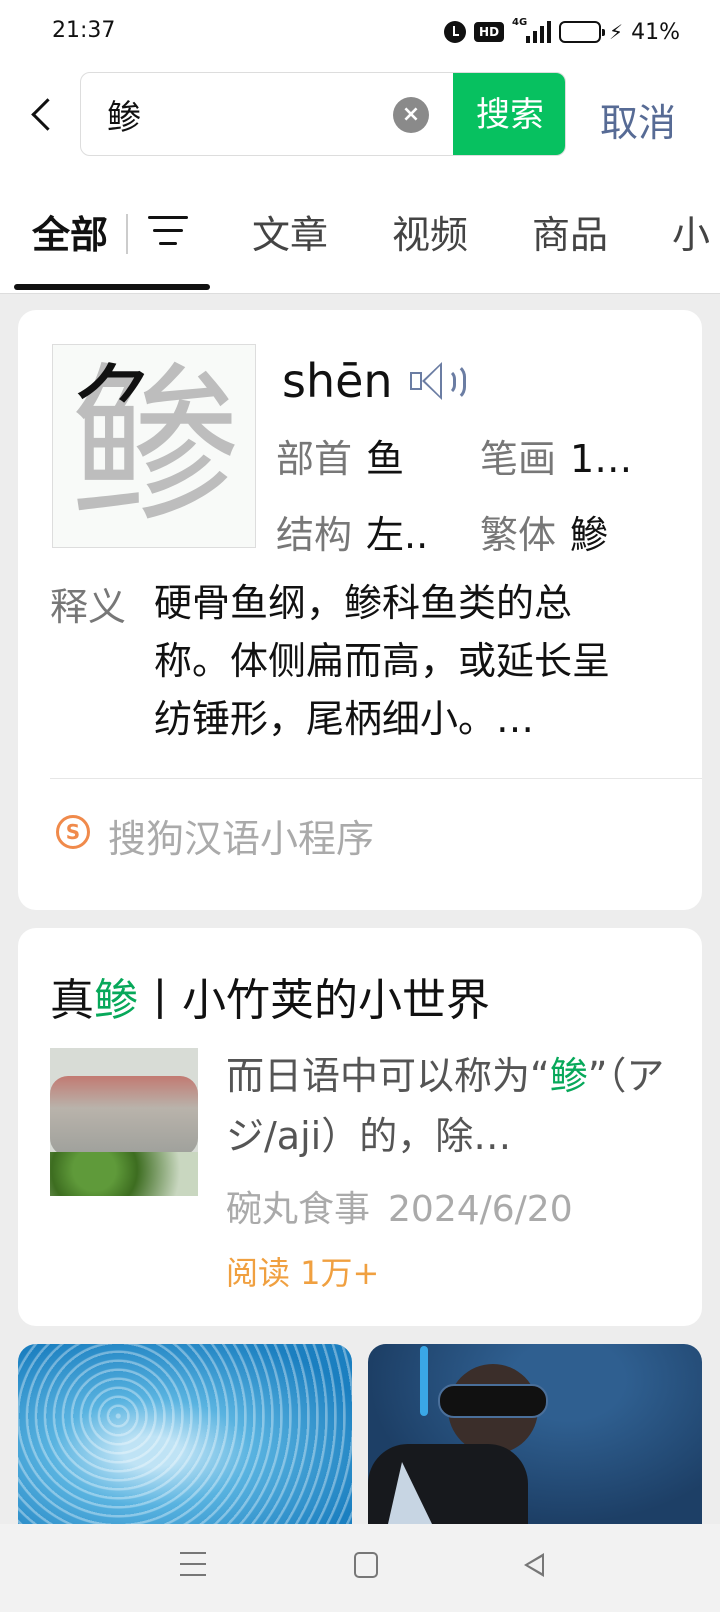 The width and height of the screenshot is (720, 1612). I want to click on sogou-icon: S, so click(73, 832).